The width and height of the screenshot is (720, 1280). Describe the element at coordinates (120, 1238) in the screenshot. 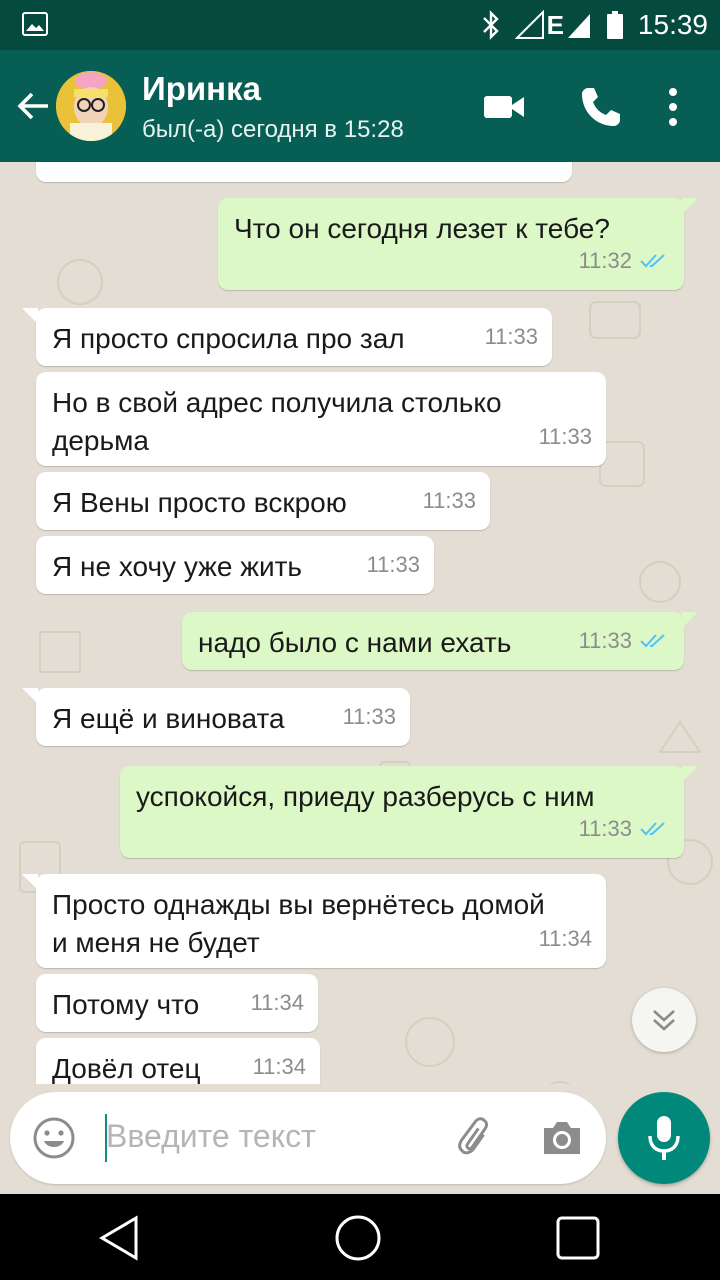

I see `nav-back-icon` at that location.